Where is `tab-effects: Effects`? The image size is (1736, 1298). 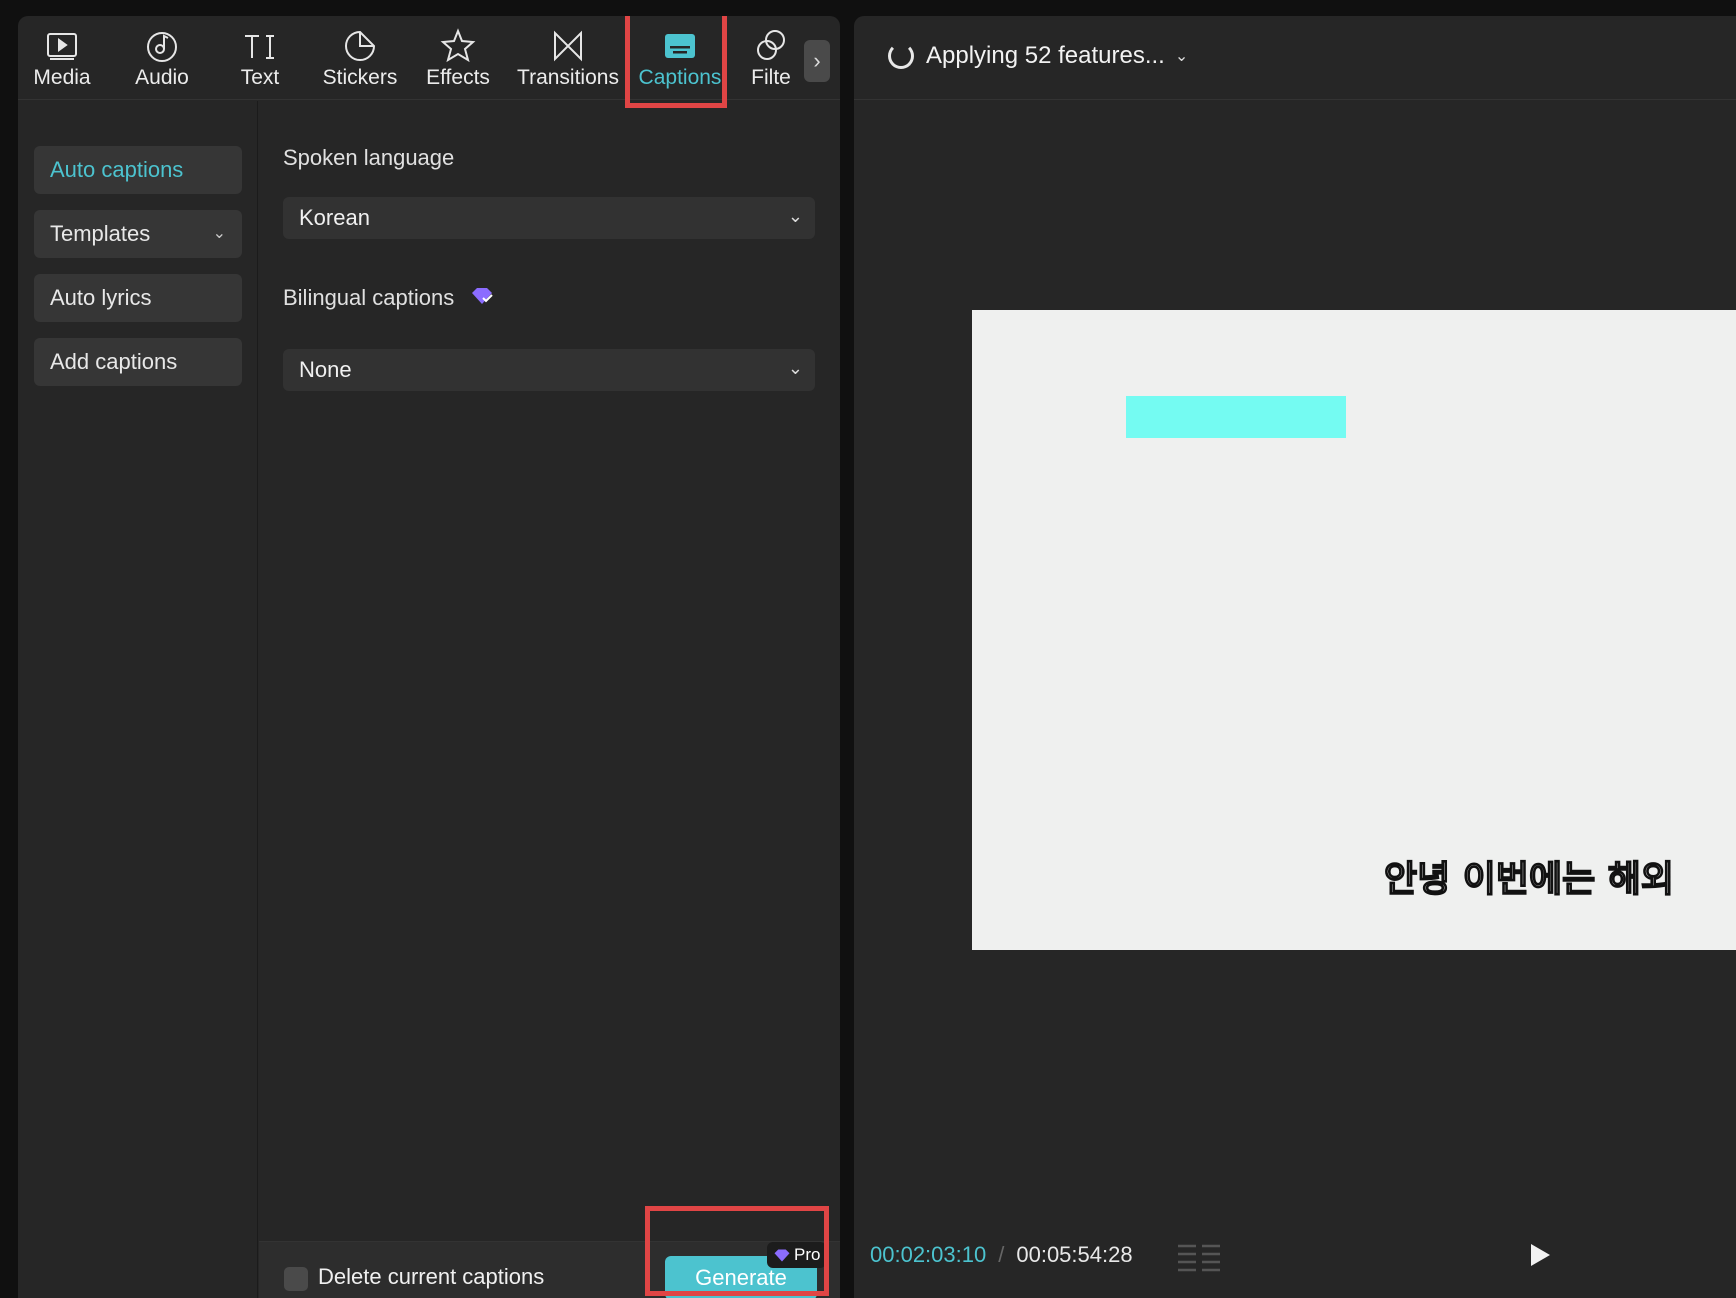
tab-effects: Effects is located at coordinates (458, 61).